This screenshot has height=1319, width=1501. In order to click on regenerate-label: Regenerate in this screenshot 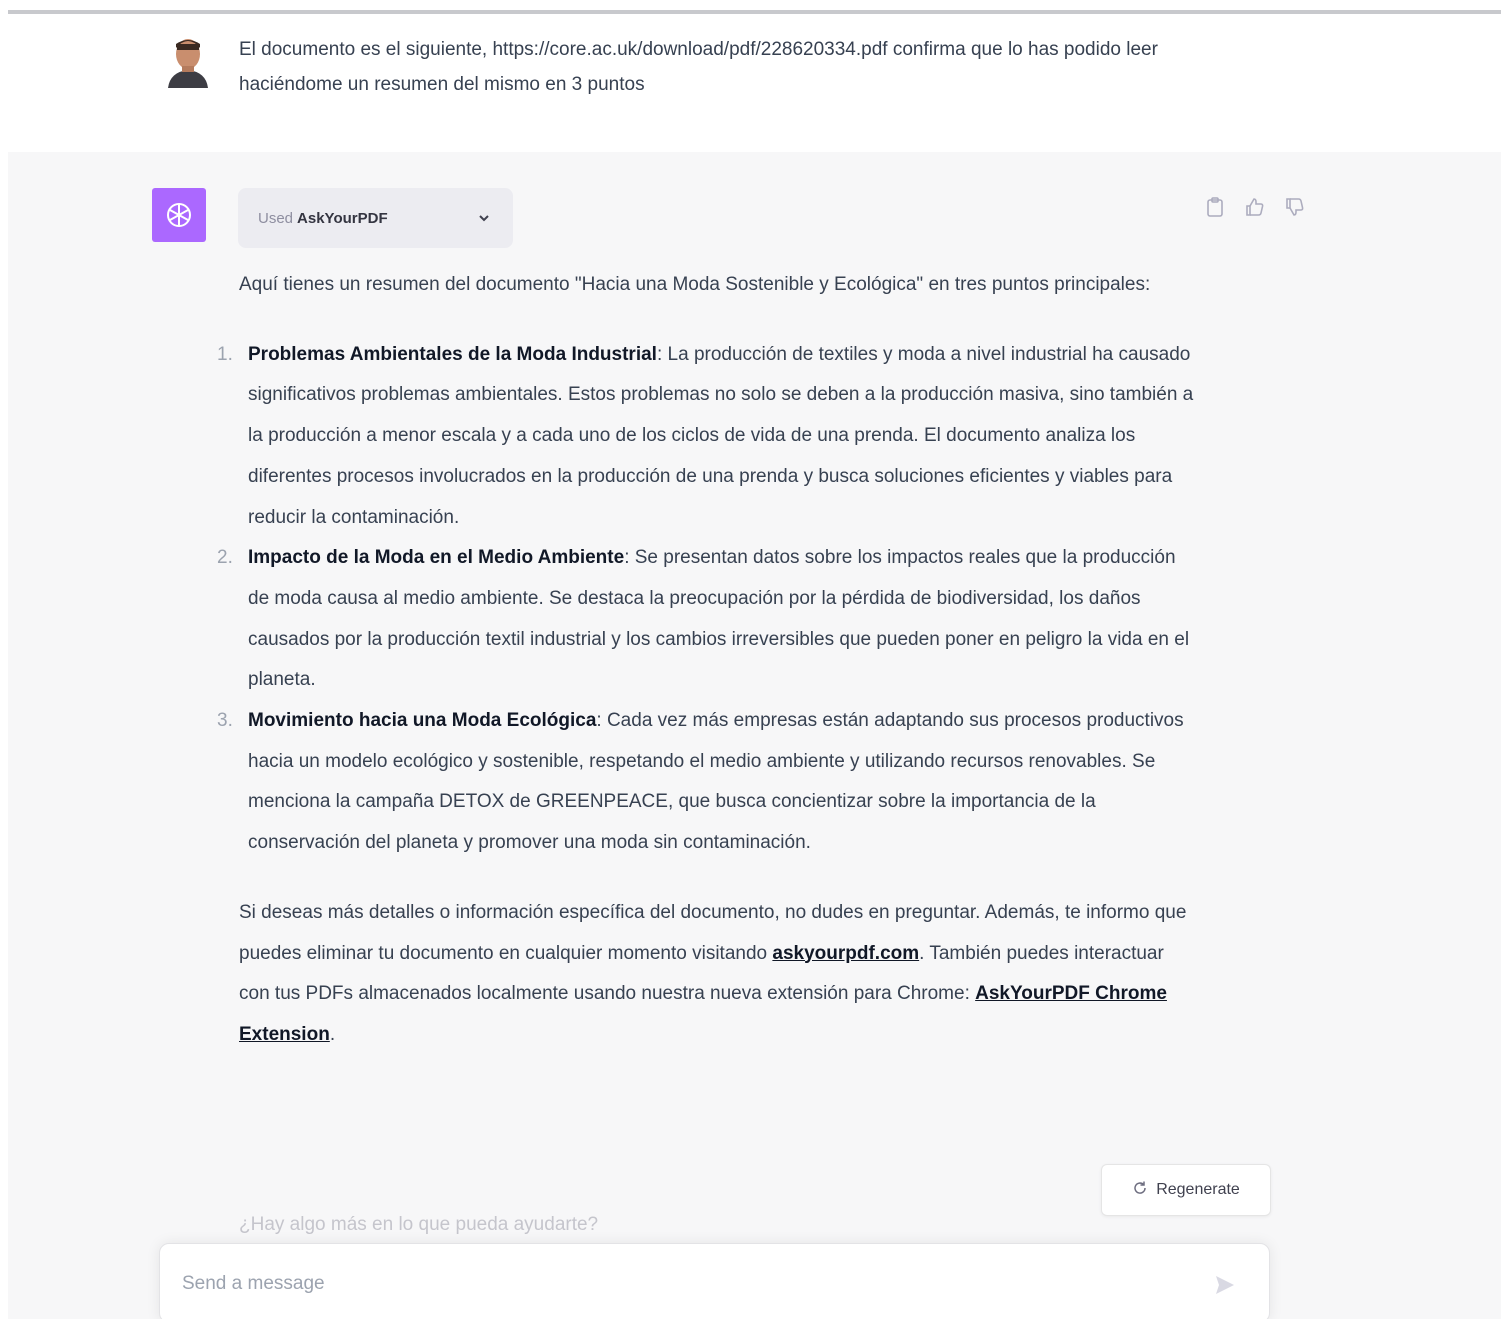, I will do `click(1198, 1189)`.